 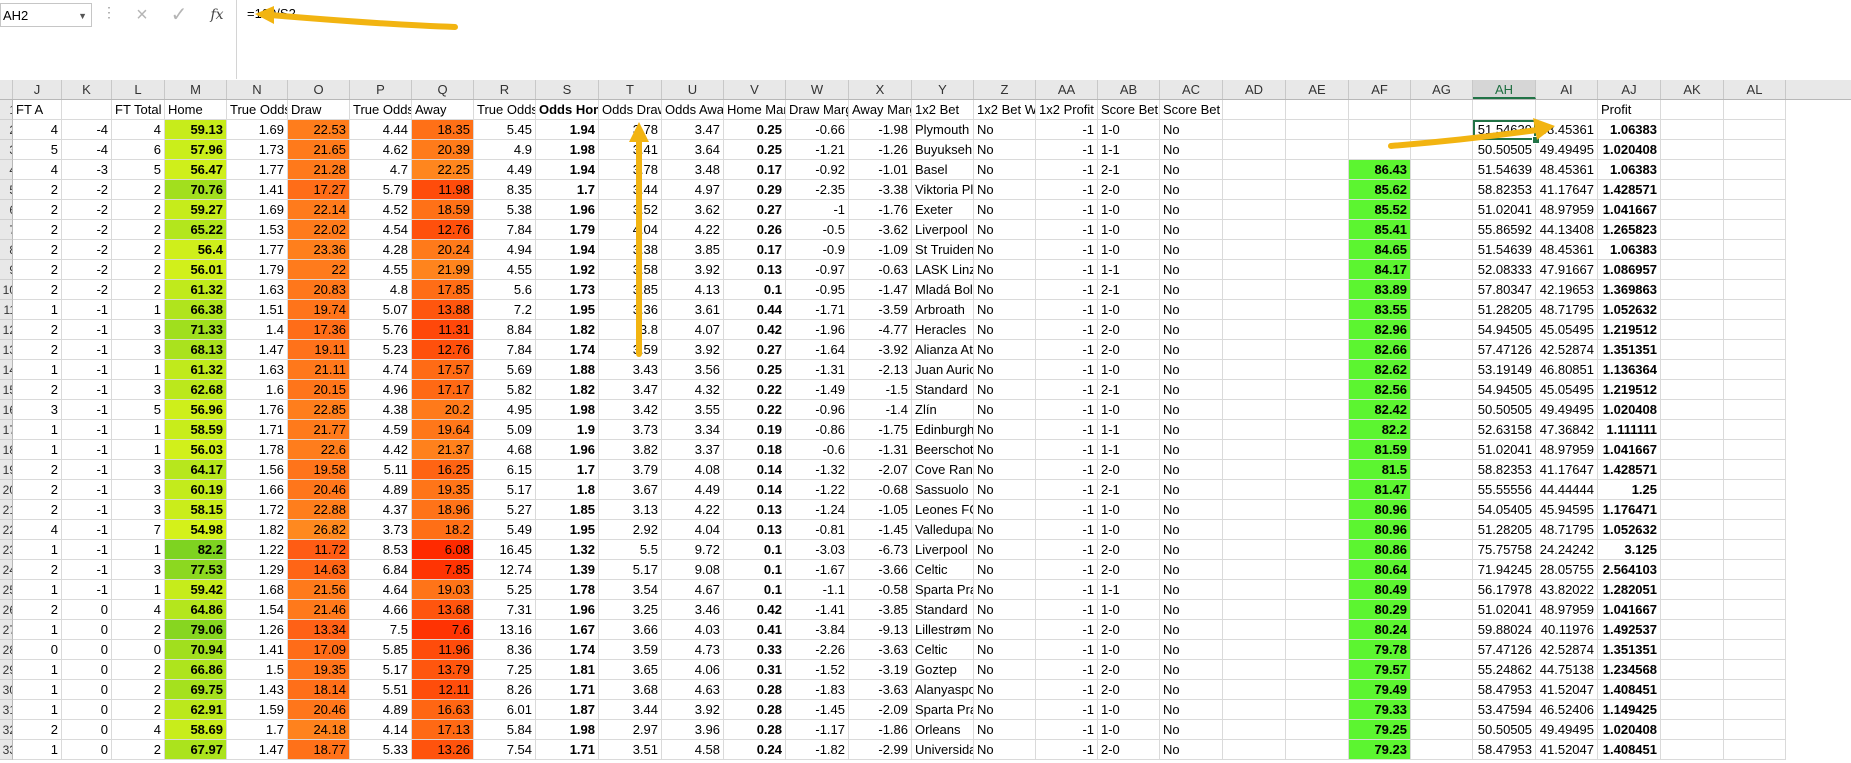 What do you see at coordinates (381, 610) in the screenshot?
I see `cell-p: 4.66` at bounding box center [381, 610].